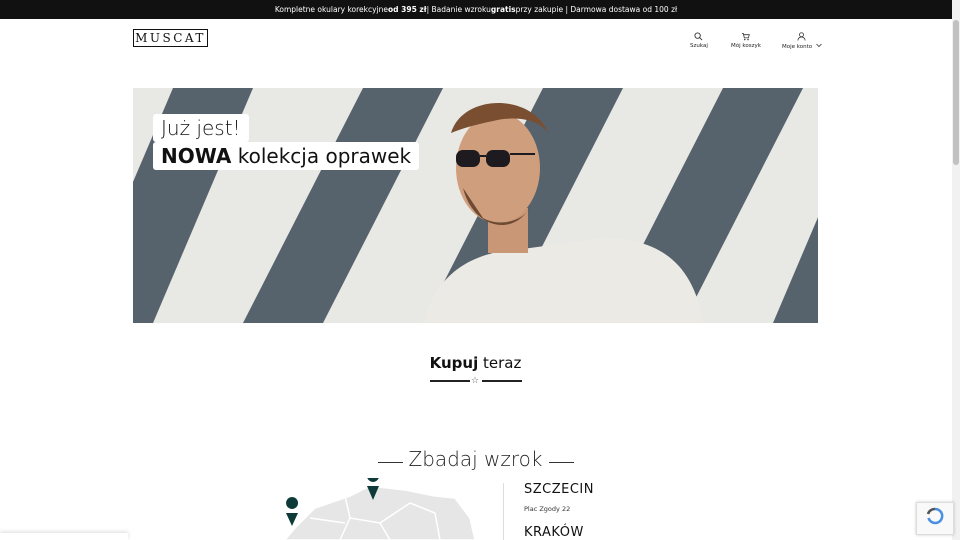 The height and width of the screenshot is (540, 960). What do you see at coordinates (797, 47) in the screenshot?
I see `account-label: Moje konto` at bounding box center [797, 47].